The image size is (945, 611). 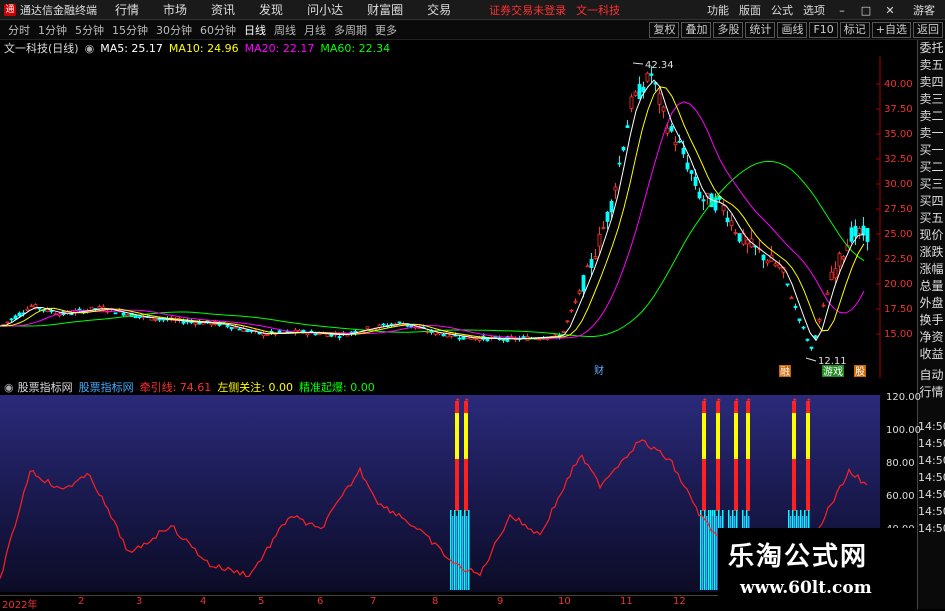 What do you see at coordinates (785, 372) in the screenshot?
I see `tag-margin: 融` at bounding box center [785, 372].